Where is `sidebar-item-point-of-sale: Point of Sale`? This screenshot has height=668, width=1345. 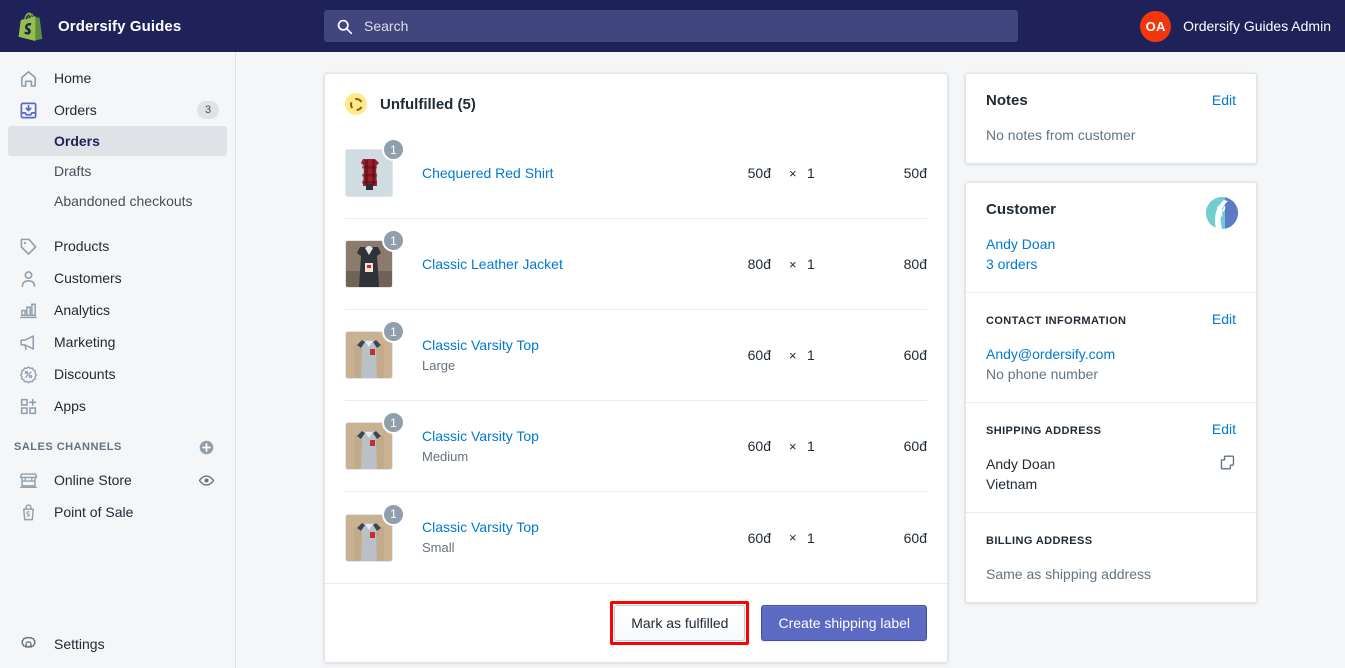
sidebar-item-point-of-sale: Point of Sale is located at coordinates (117, 512).